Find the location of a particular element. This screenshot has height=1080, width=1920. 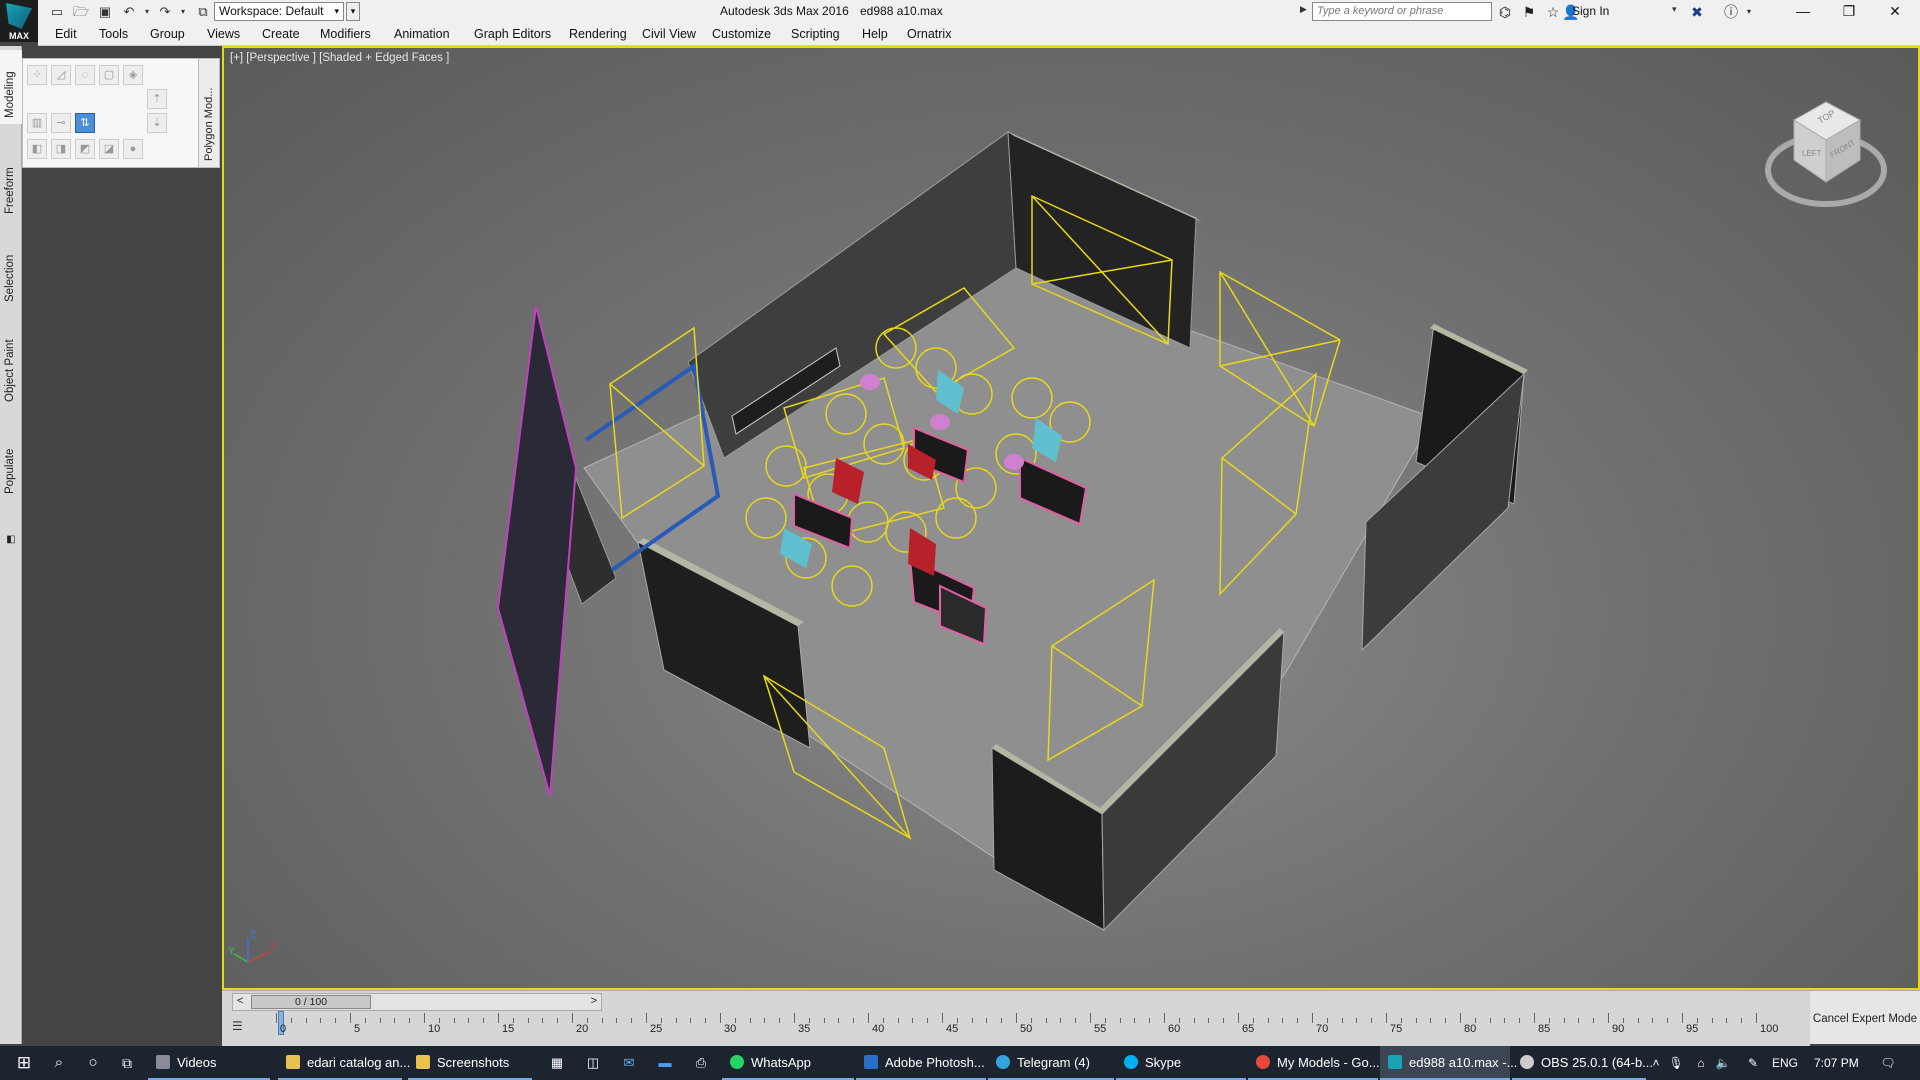

editable-poly-icon: ◩ is located at coordinates (85, 149).